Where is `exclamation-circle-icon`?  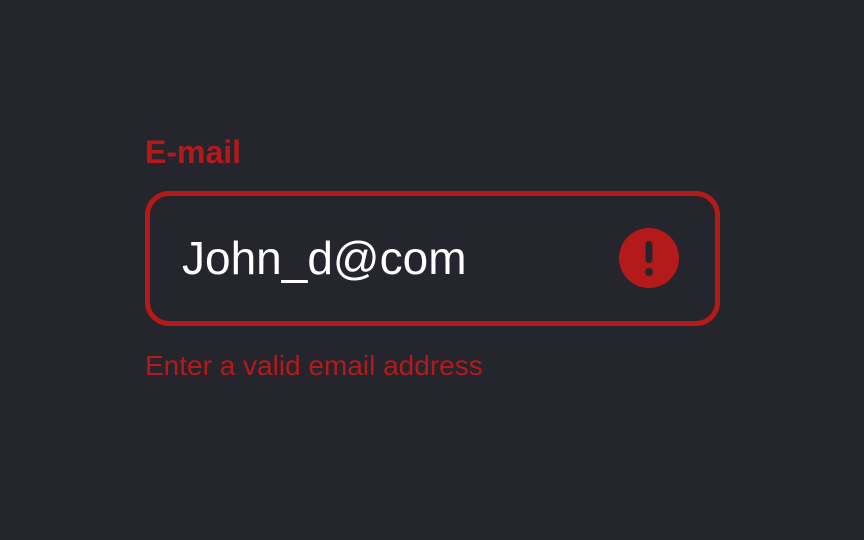 exclamation-circle-icon is located at coordinates (649, 258).